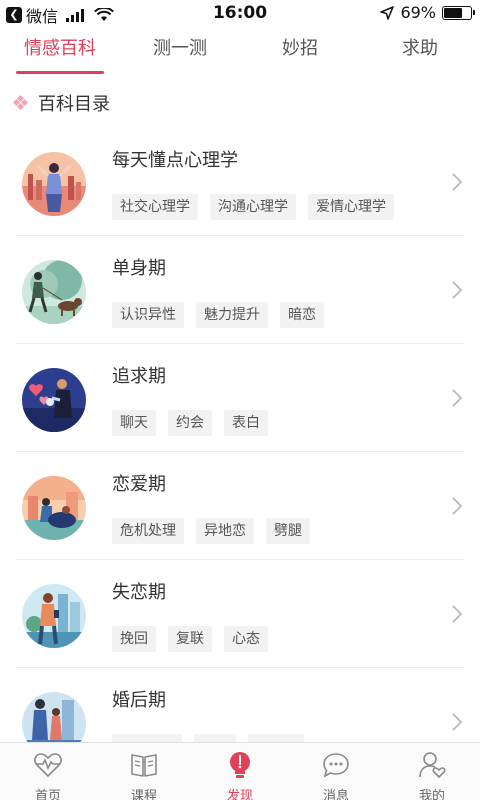 This screenshot has width=480, height=800. I want to click on nav-courses: 课程, so click(144, 771).